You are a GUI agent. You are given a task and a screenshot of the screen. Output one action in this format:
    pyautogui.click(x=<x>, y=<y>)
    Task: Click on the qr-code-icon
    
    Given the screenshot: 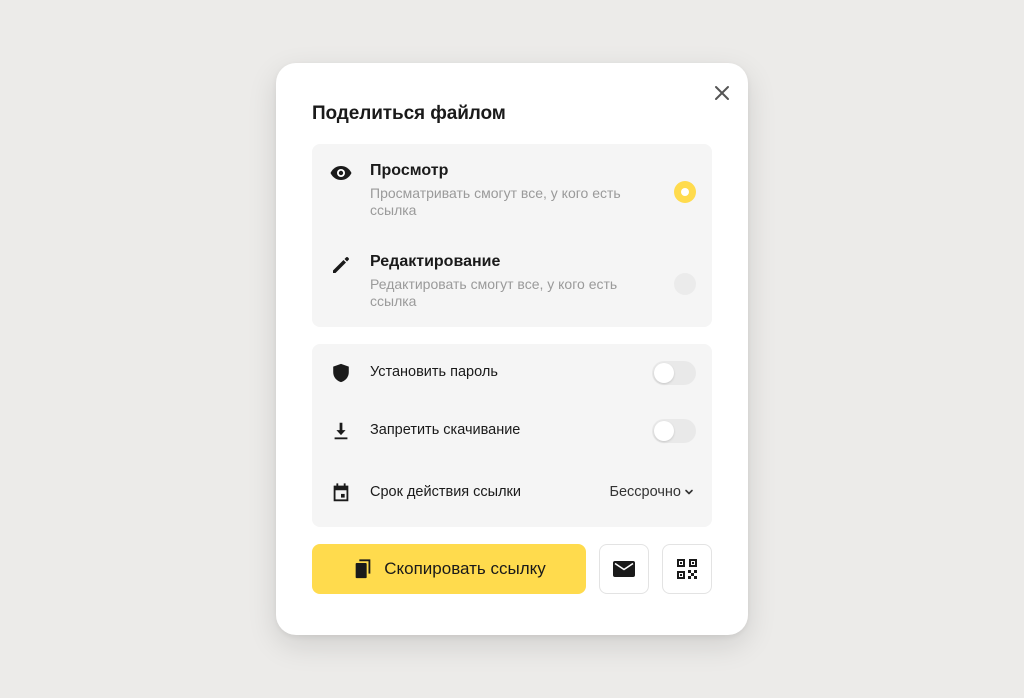 What is the action you would take?
    pyautogui.click(x=687, y=569)
    